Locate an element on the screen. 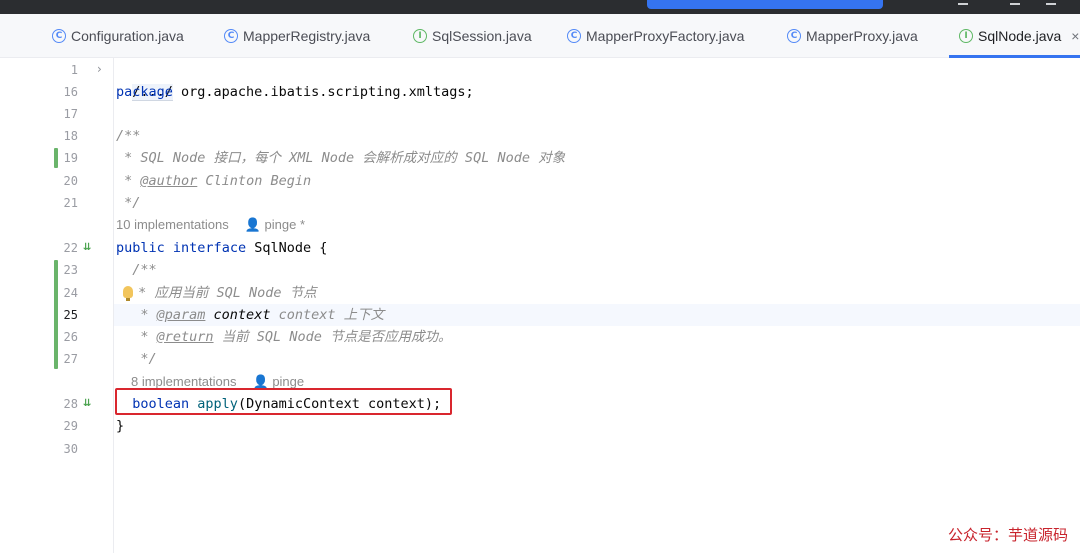 Image resolution: width=1080 pixels, height=553 pixels. author-hint: 👤 pinge * is located at coordinates (275, 224).